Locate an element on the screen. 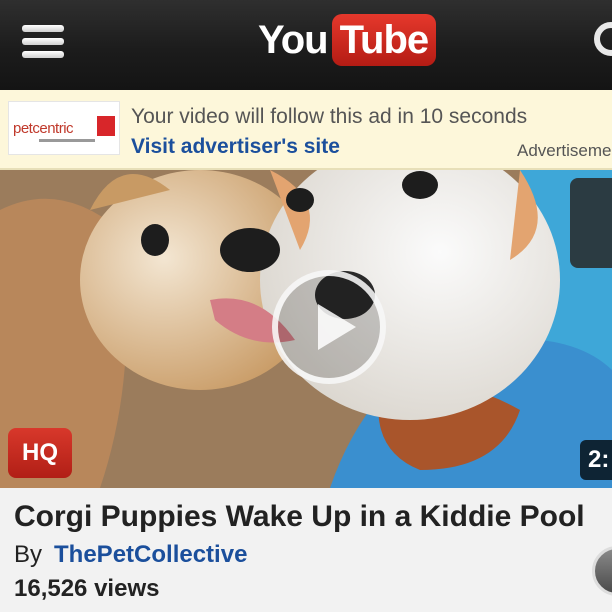 Image resolution: width=612 pixels, height=612 pixels. advertiser-logo-badge is located at coordinates (106, 126).